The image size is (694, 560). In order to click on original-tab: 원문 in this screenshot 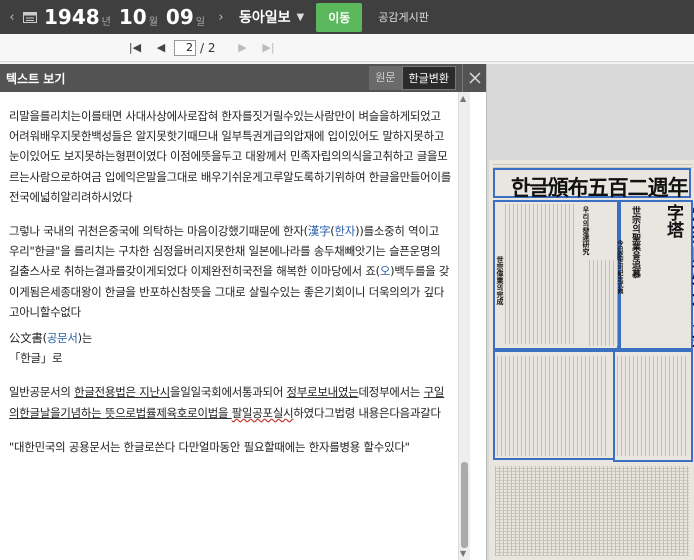, I will do `click(385, 78)`.